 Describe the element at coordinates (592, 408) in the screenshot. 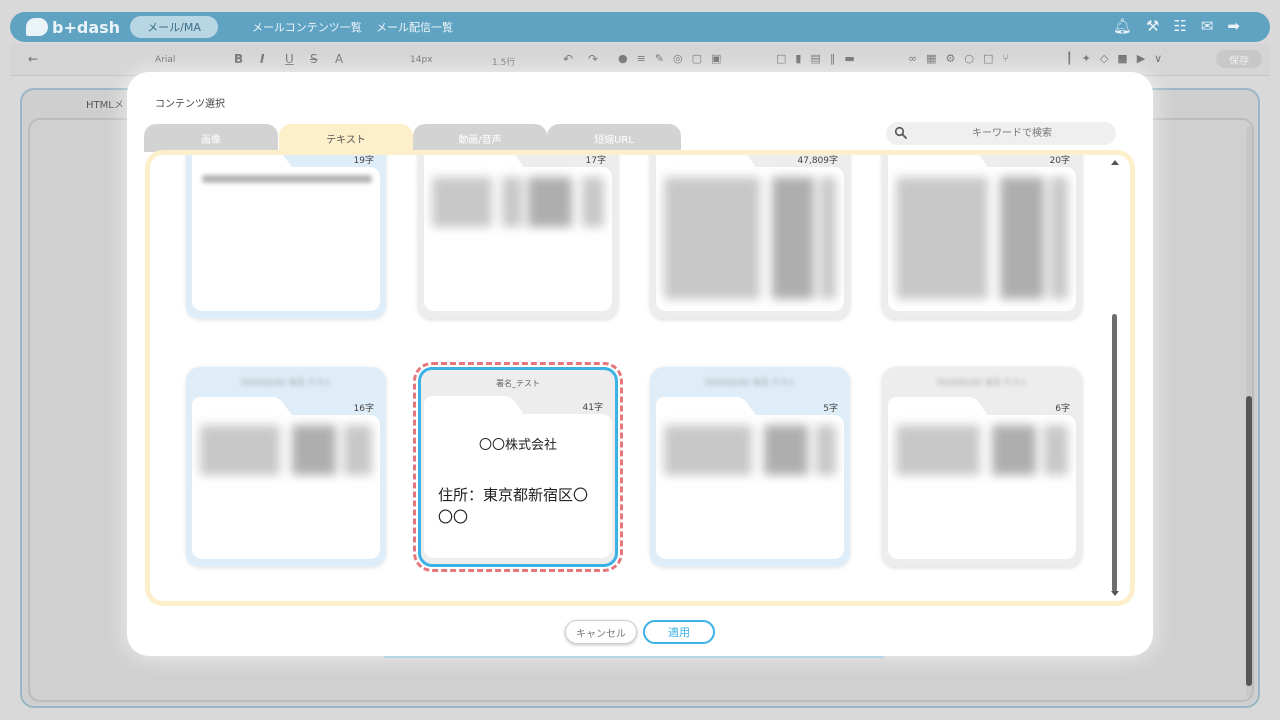

I see `card-char-count: 41字` at that location.